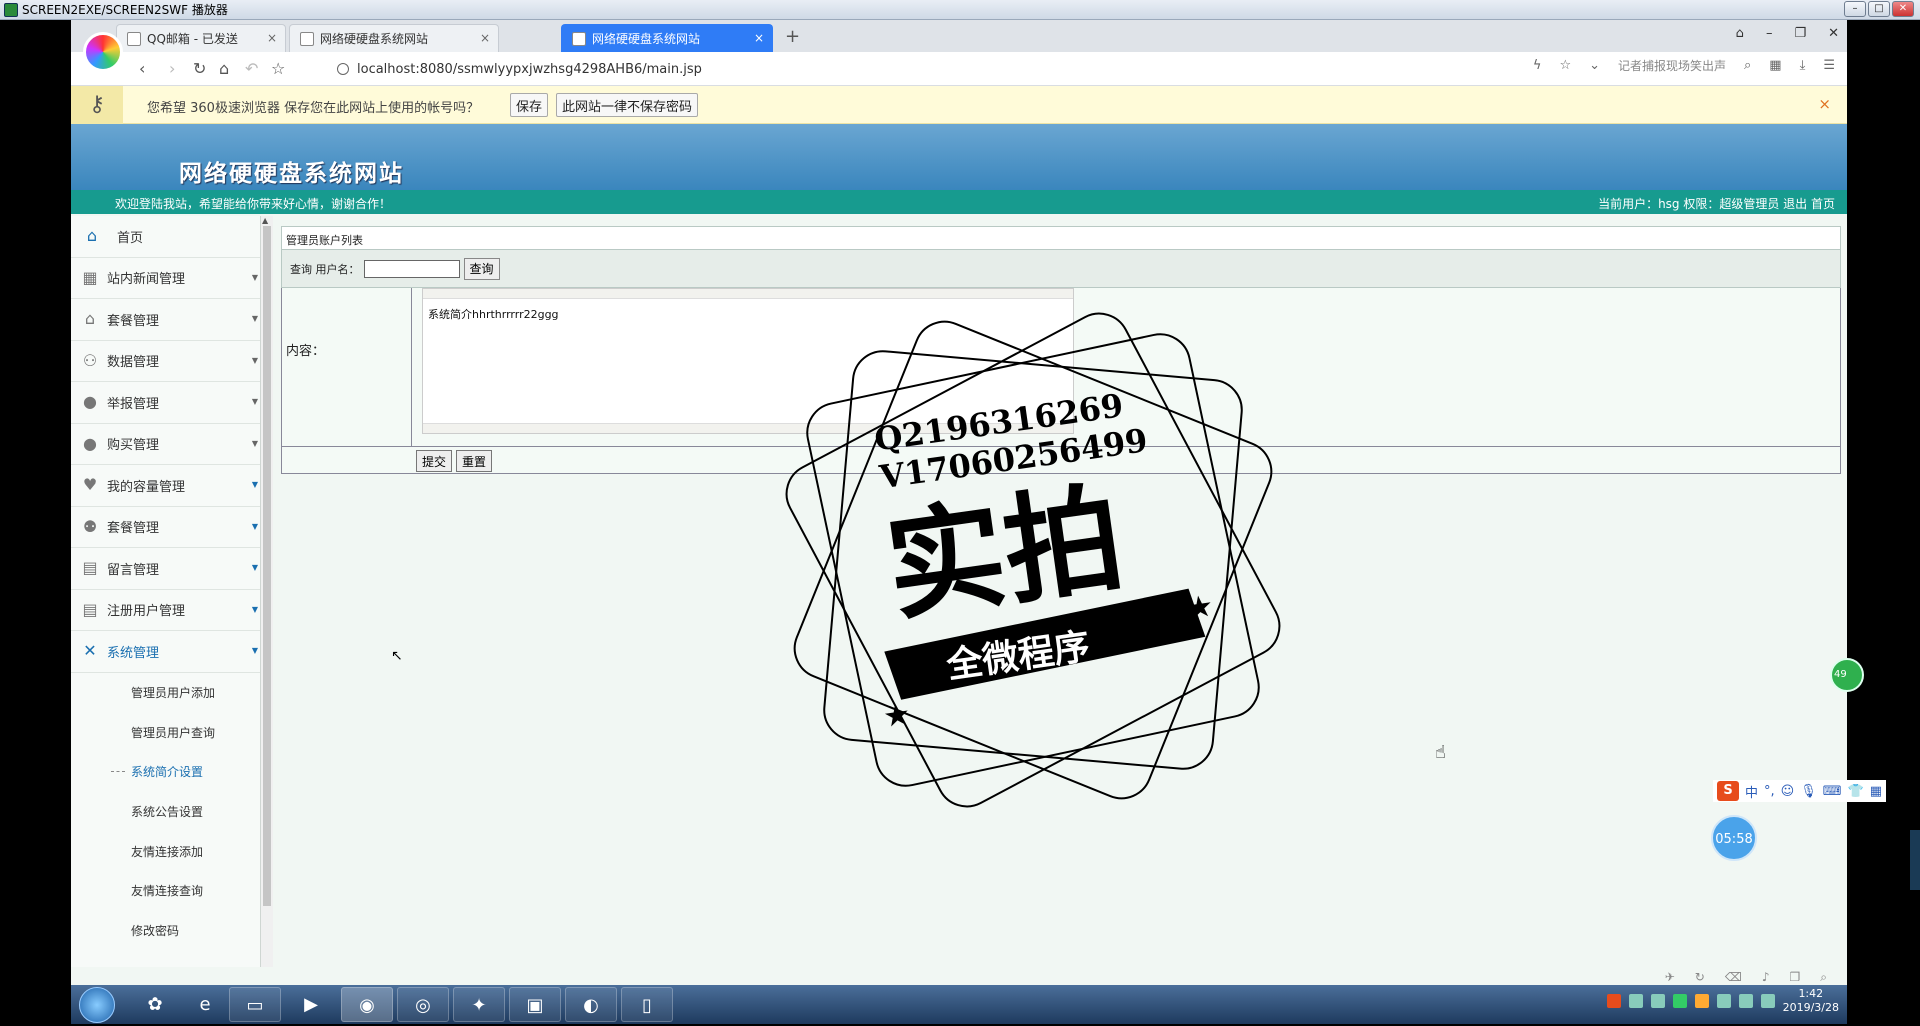 This screenshot has width=1920, height=1026. What do you see at coordinates (481, 268) in the screenshot?
I see `search-button: 查询` at bounding box center [481, 268].